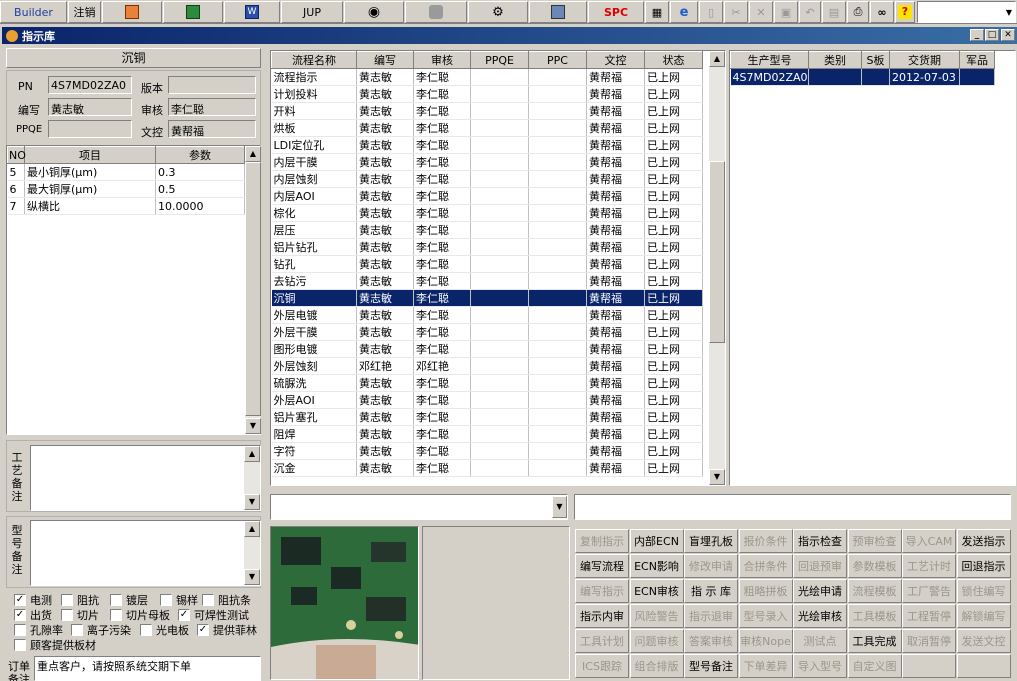 The height and width of the screenshot is (681, 1017). Describe the element at coordinates (140, 615) in the screenshot. I see `checkbox-option: 切片母板` at that location.